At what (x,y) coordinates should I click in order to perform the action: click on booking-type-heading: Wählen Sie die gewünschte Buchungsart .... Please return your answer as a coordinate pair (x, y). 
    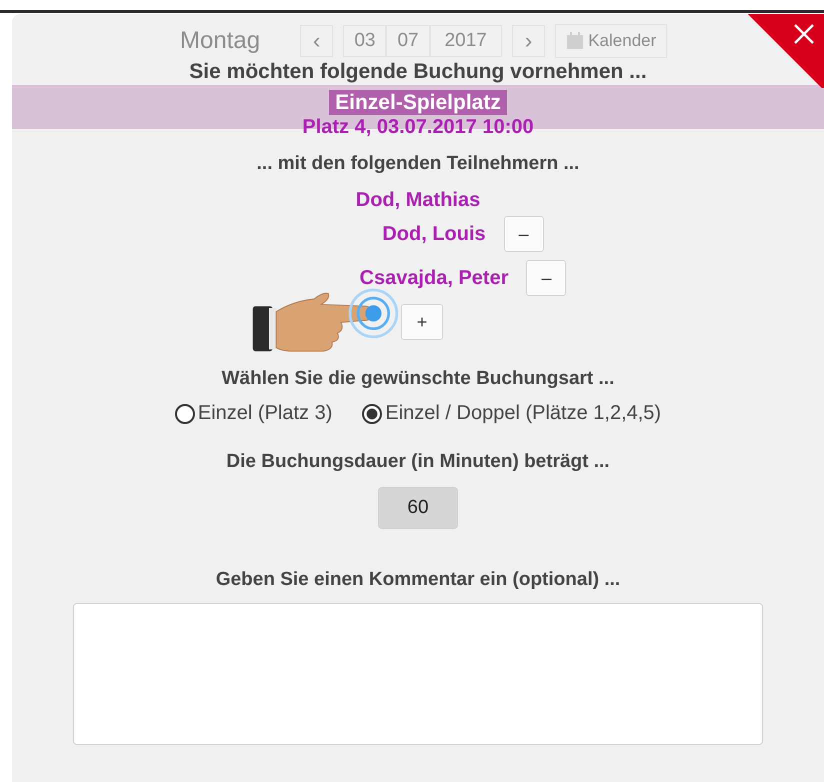
    Looking at the image, I should click on (418, 379).